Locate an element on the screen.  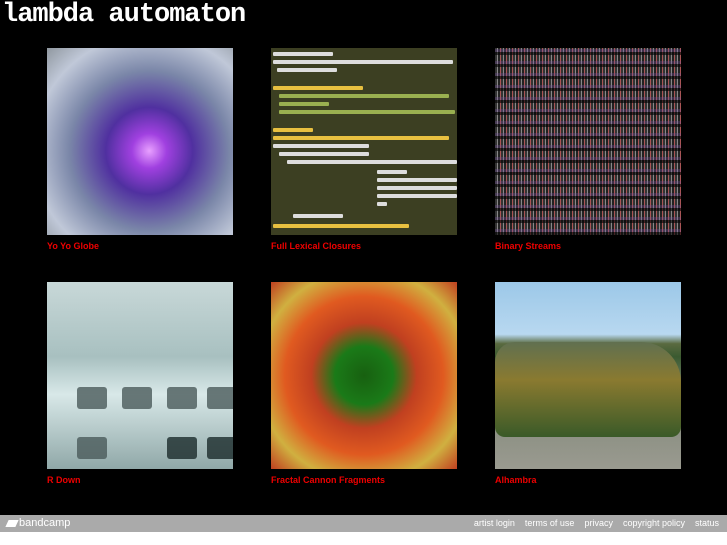
privacy-link: privacy is located at coordinates (598, 523).